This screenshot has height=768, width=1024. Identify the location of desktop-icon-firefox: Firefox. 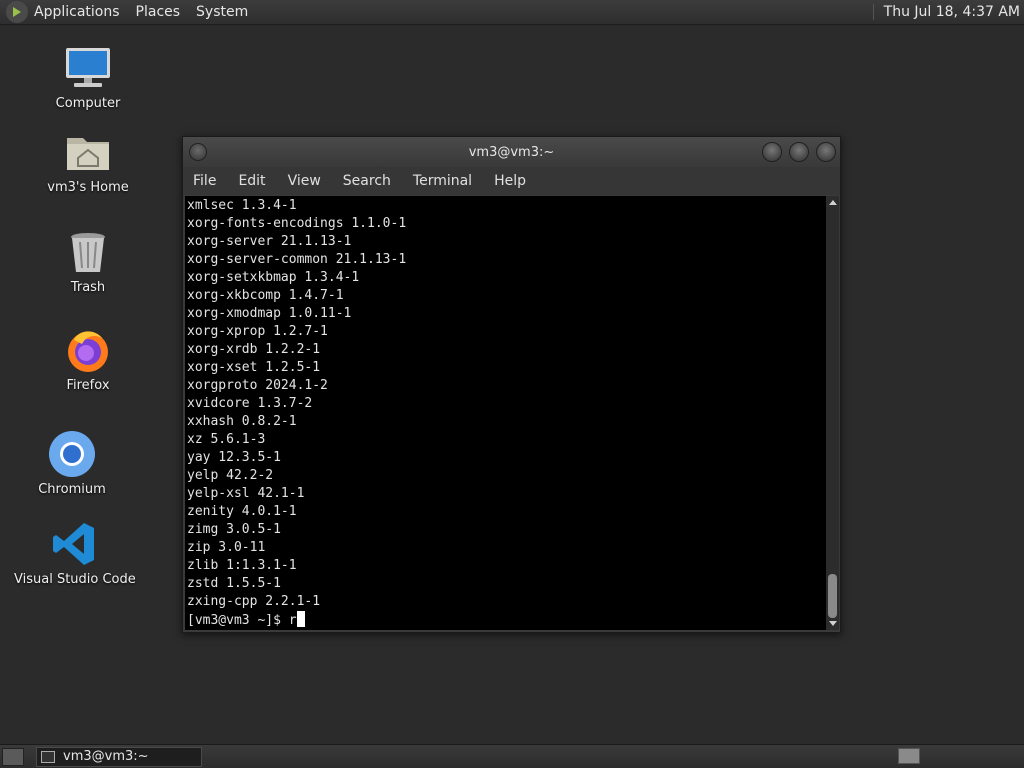
(88, 359).